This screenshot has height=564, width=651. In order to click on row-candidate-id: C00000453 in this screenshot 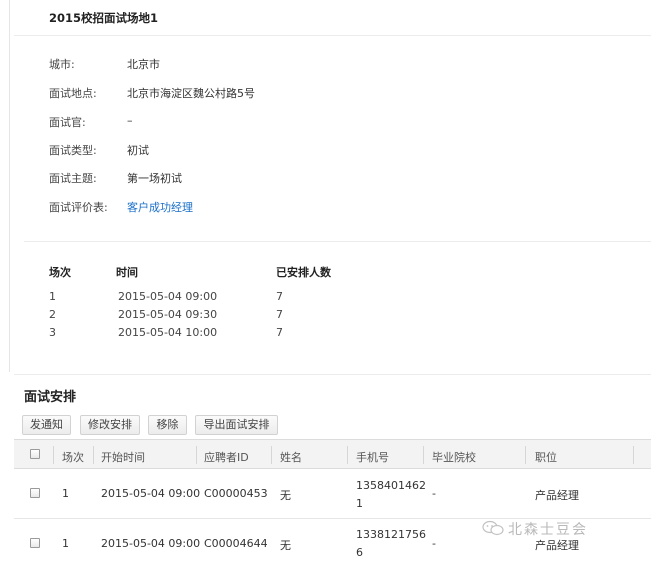, I will do `click(236, 493)`.